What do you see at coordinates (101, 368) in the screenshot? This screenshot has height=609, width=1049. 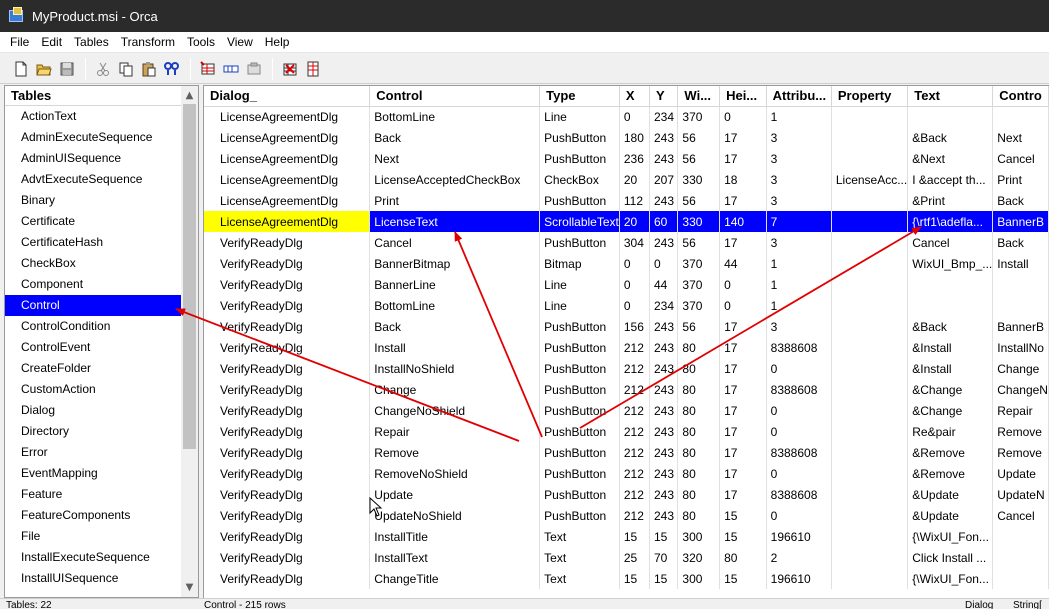 I see `table-list-item: CreateFolder` at bounding box center [101, 368].